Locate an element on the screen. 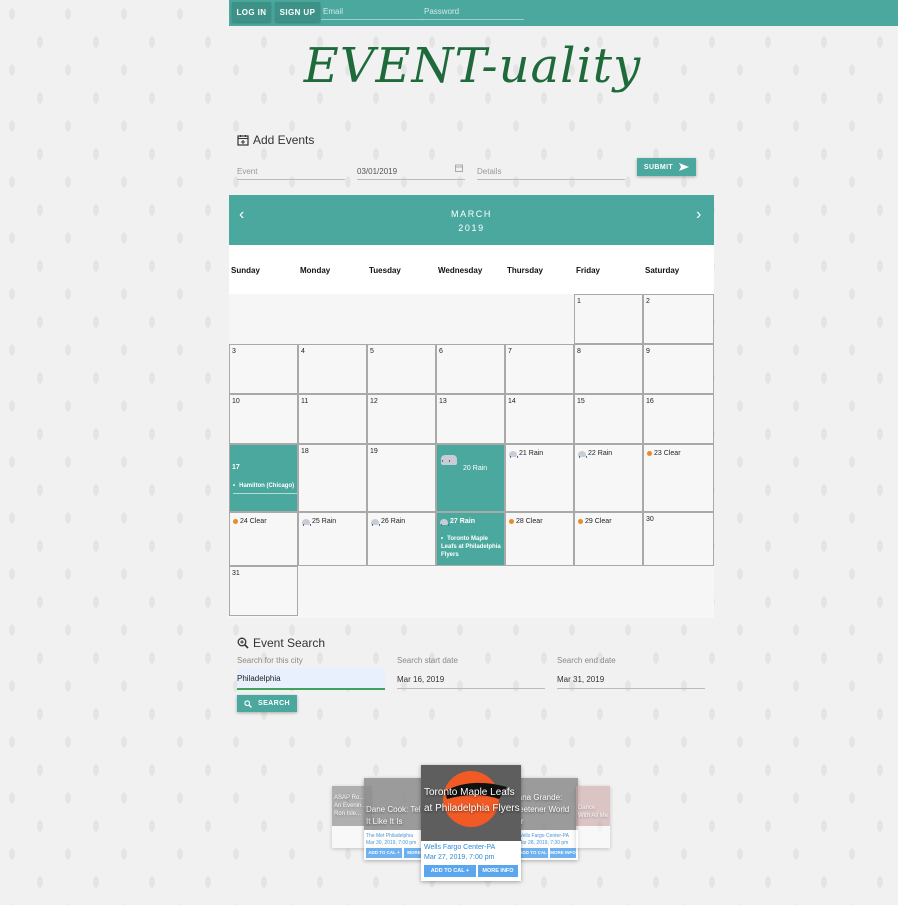 This screenshot has height=905, width=898. day-cell-14: 14 is located at coordinates (539, 419).